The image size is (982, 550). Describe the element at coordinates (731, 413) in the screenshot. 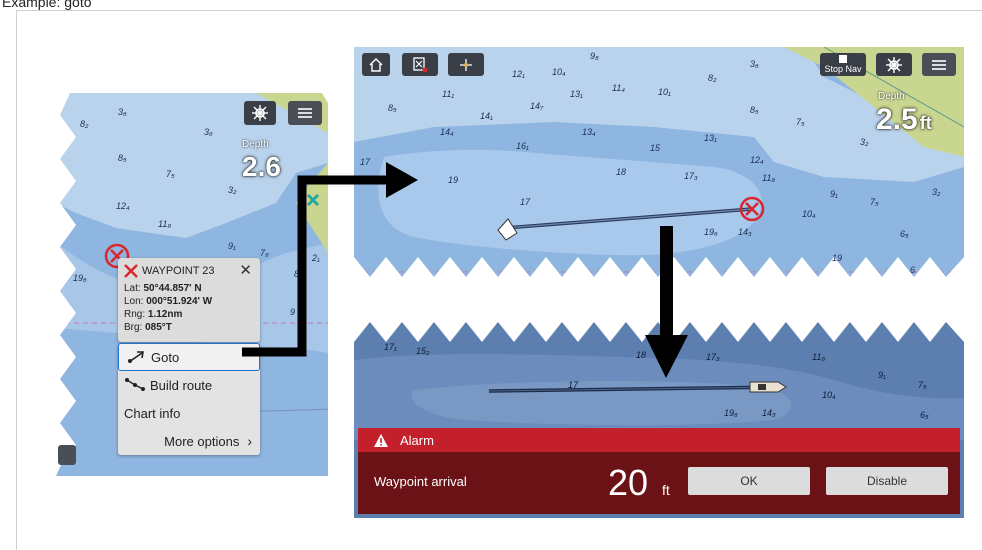

I see `sounding: 19₆` at that location.